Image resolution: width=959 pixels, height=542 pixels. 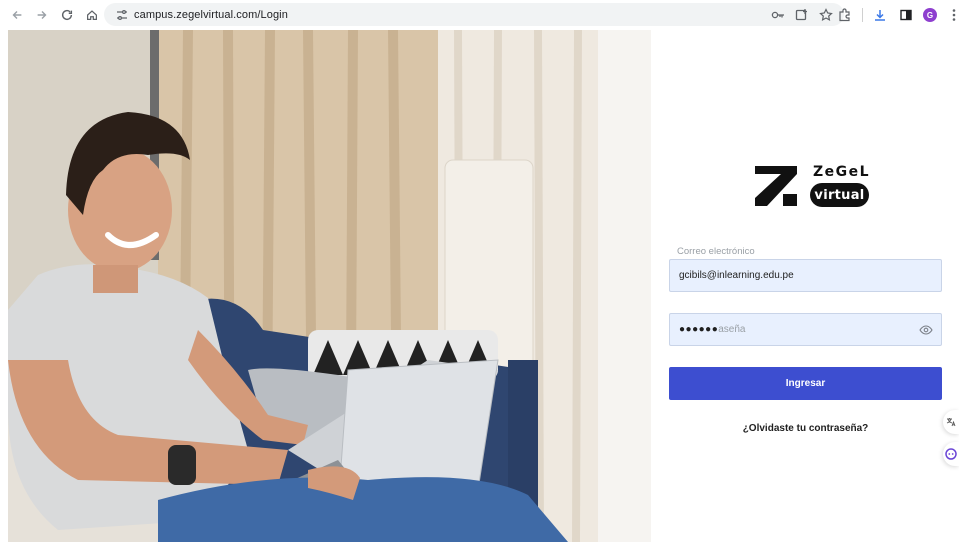 I want to click on browser-toolbar: campus.zegelvirtual.com/Login G, so click(x=479, y=15).